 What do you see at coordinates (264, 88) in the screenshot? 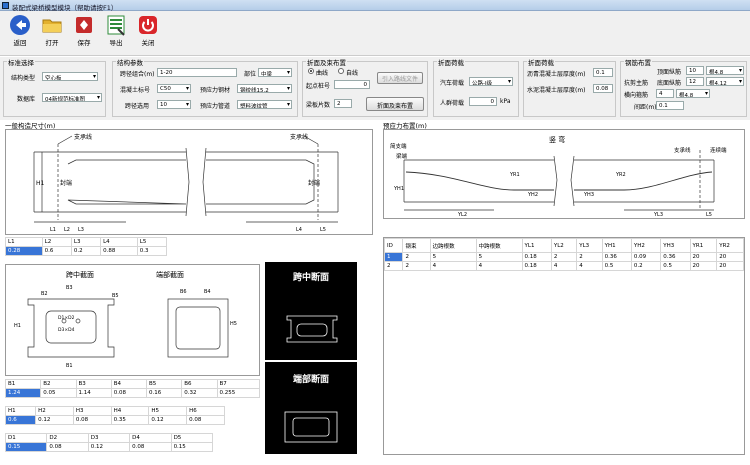
I see `steel-select: 钢绞线15.2` at bounding box center [264, 88].